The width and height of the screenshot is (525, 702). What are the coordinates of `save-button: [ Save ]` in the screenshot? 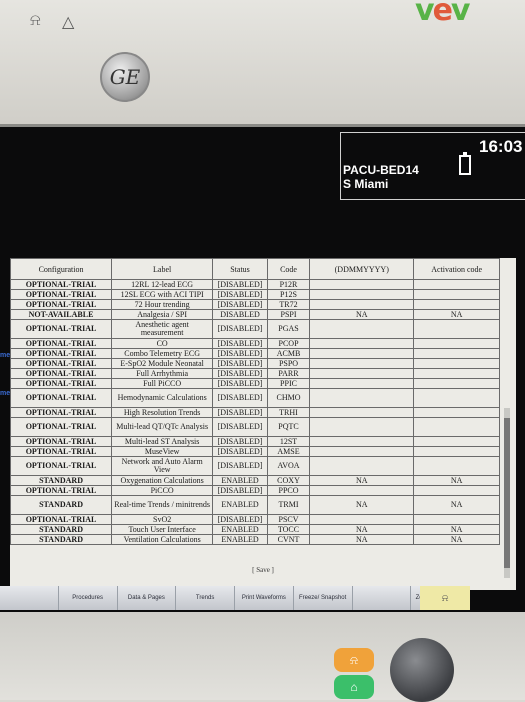 It's located at (263, 570).